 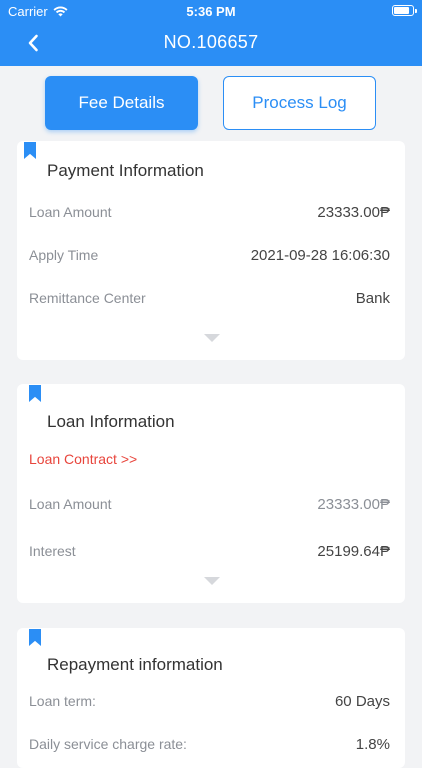 I want to click on payment-loan-amount-row: Loan Amount 23333.00₱, so click(x=209, y=214).